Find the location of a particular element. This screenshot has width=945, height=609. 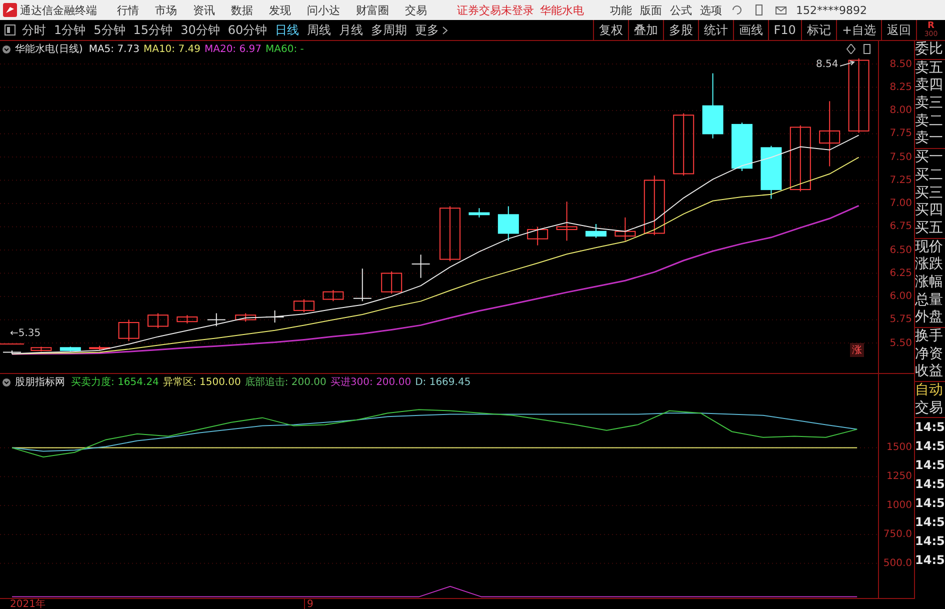

quote-field-label: 换手 is located at coordinates (929, 337).